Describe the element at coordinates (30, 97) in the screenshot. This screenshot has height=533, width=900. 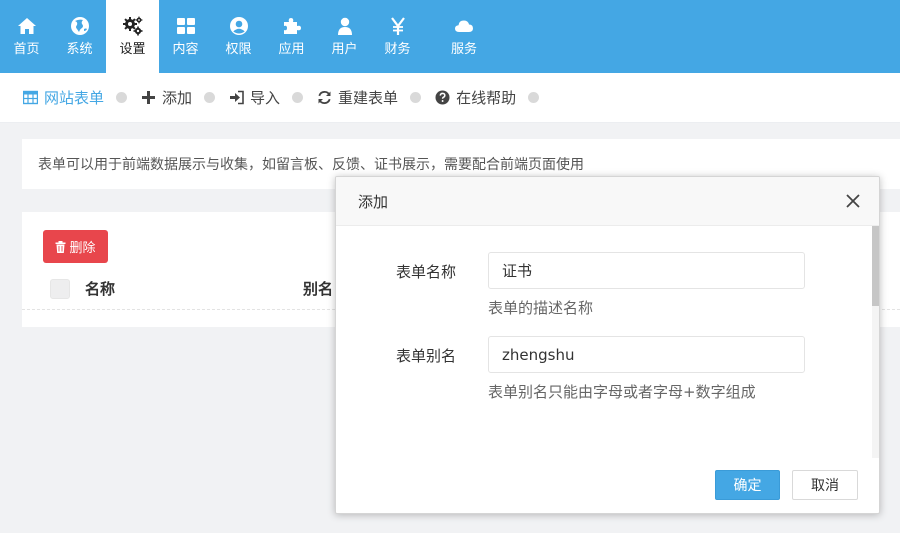
I see `table-icon` at that location.